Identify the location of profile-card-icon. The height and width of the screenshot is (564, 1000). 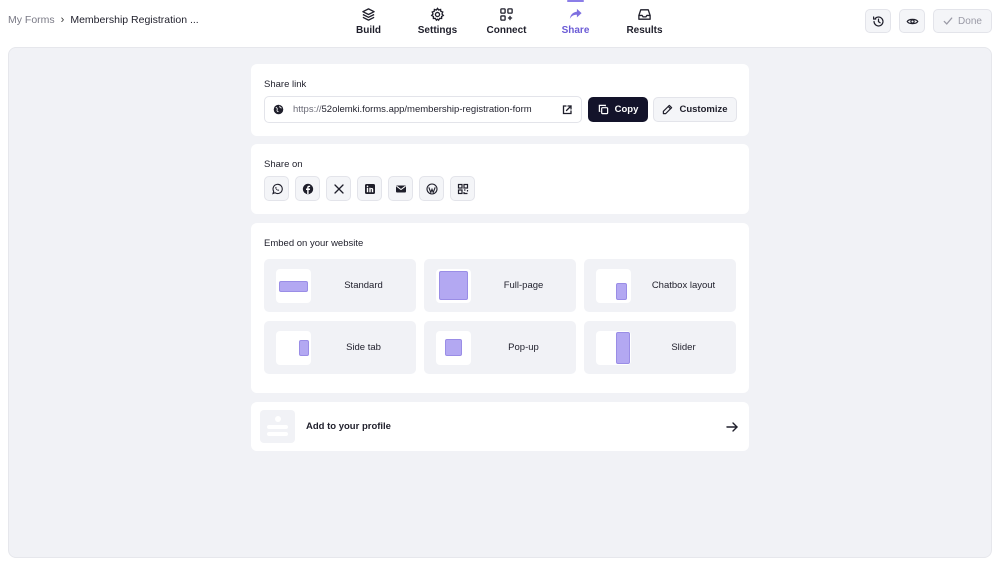
(277, 426).